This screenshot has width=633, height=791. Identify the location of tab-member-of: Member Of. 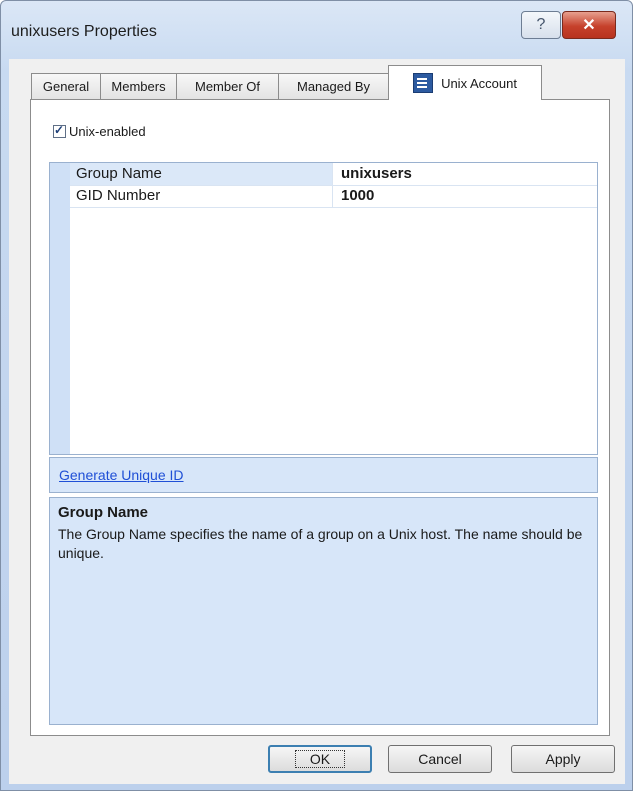
(227, 86).